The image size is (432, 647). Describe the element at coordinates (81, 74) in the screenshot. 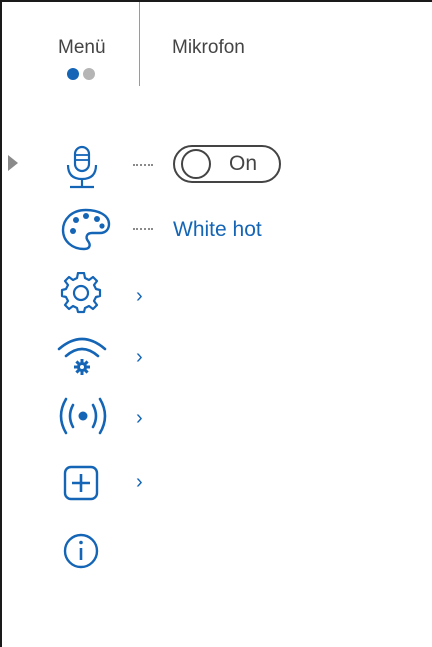

I see `page-indicator` at that location.